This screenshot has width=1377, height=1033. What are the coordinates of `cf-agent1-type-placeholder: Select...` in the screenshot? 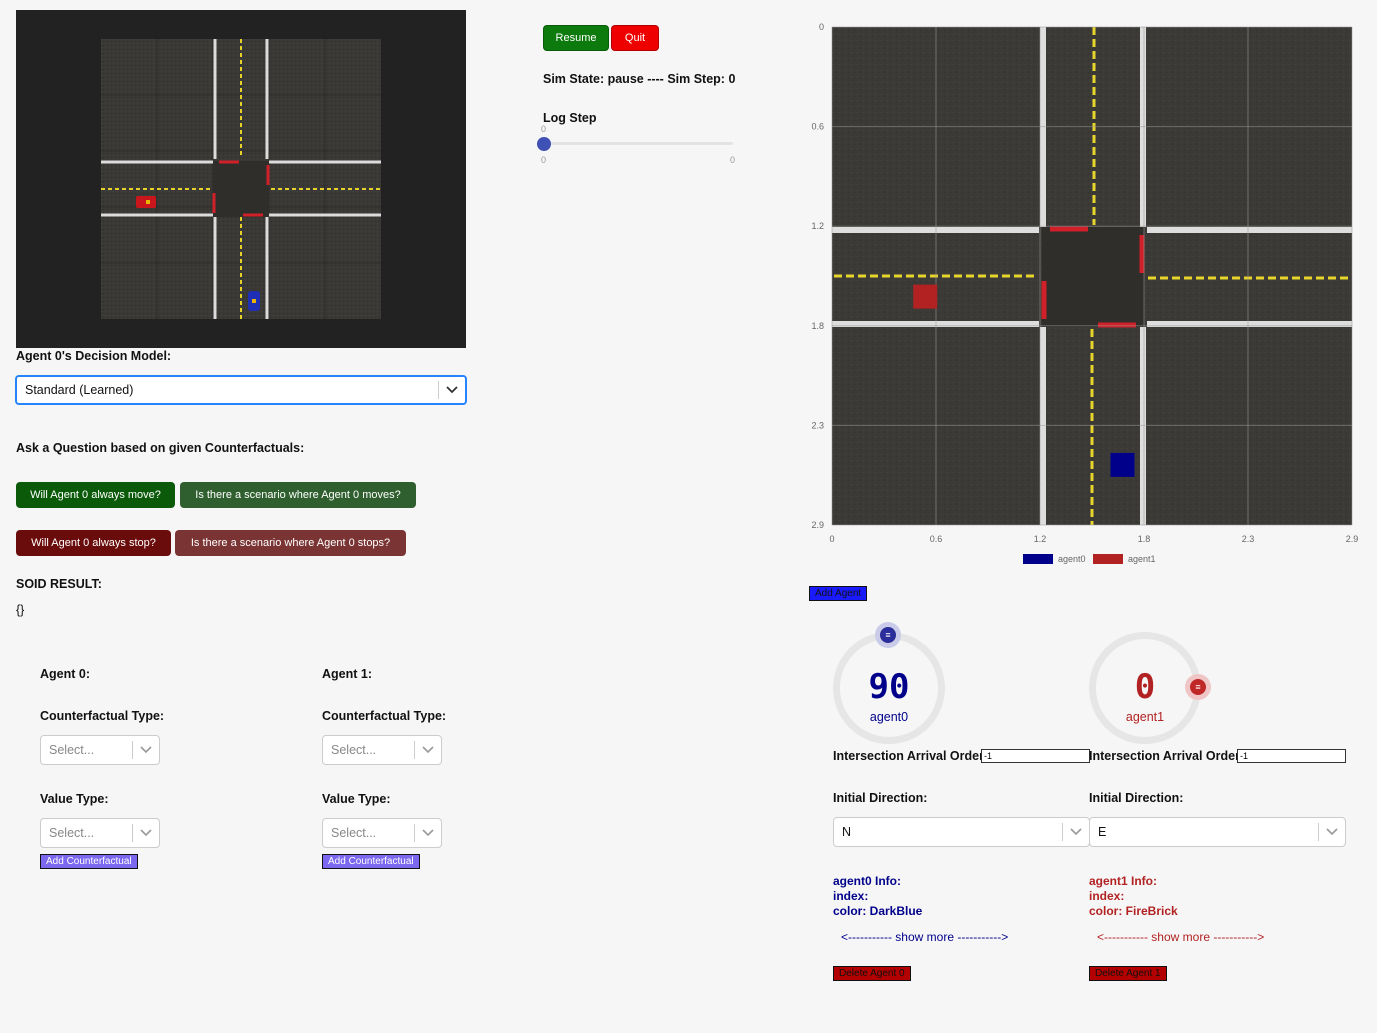 It's located at (354, 750).